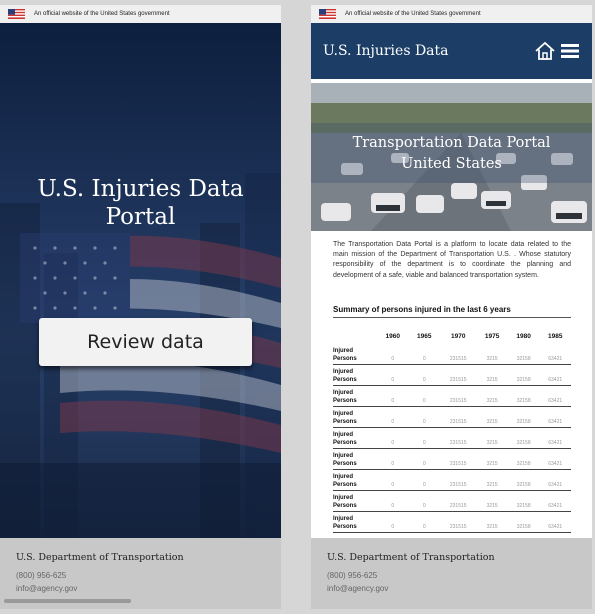 The image size is (595, 614). Describe the element at coordinates (570, 51) in the screenshot. I see `hamburger-menu-icon` at that location.